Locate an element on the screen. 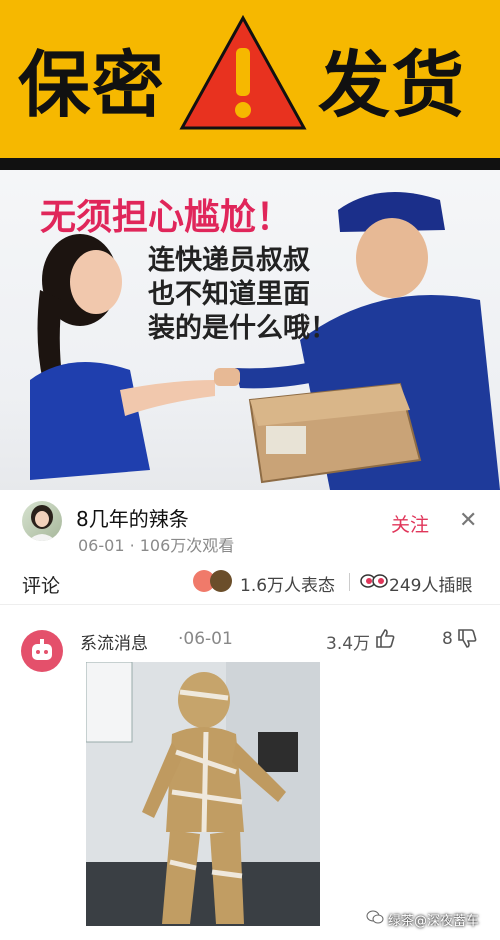  banner-divider is located at coordinates (250, 164).